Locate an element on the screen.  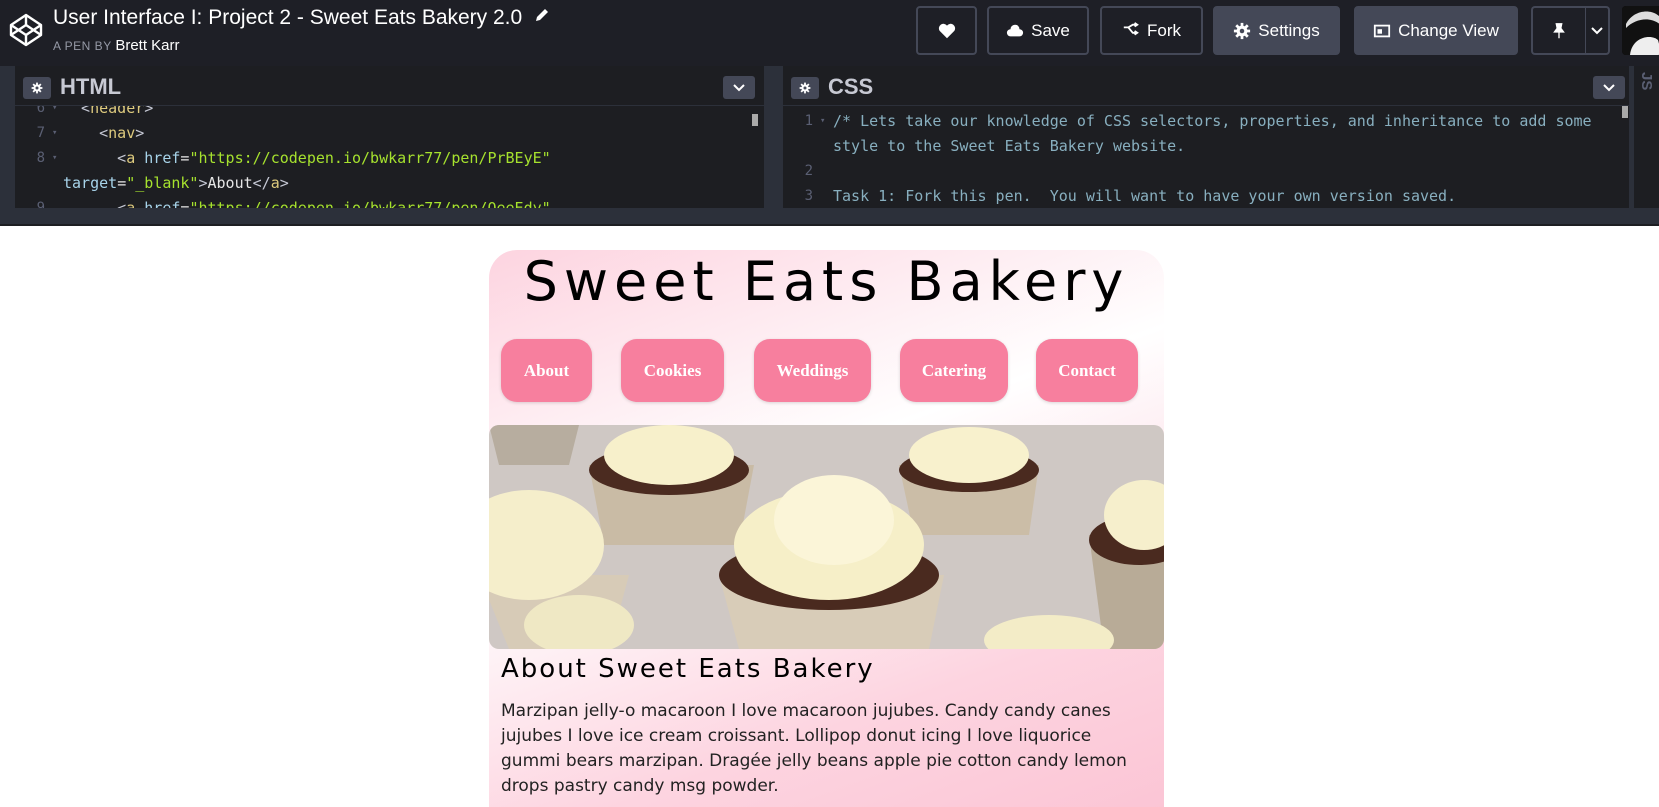
save-button: Save is located at coordinates (1038, 30).